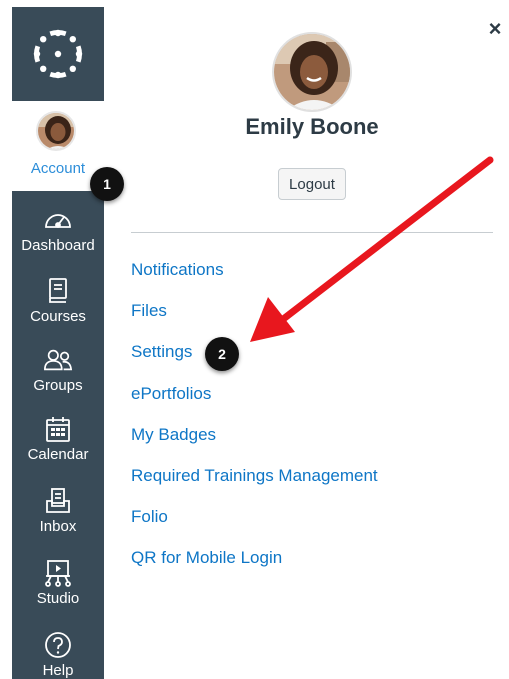 Image resolution: width=509 pixels, height=679 pixels. I want to click on link-required-trainings-management: Required Trainings Management, so click(254, 476).